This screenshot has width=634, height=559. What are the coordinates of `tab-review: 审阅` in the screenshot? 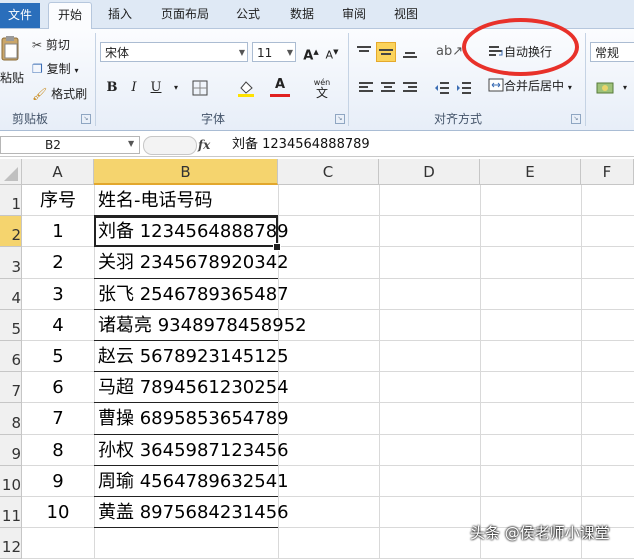 It's located at (354, 14).